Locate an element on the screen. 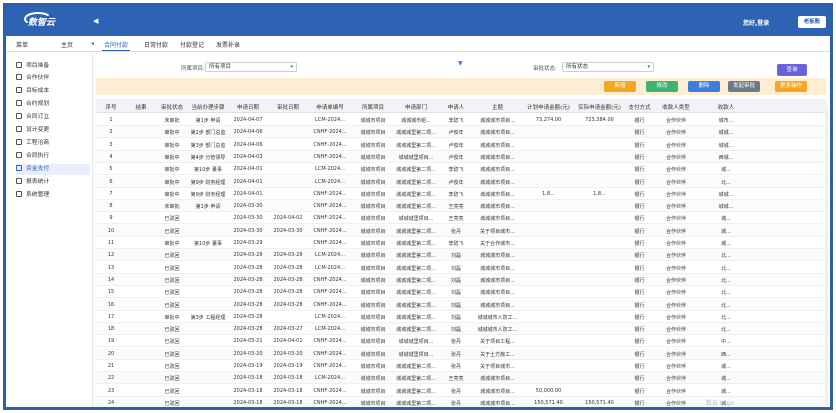  tab-daily-payment: 日常付款 is located at coordinates (156, 44).